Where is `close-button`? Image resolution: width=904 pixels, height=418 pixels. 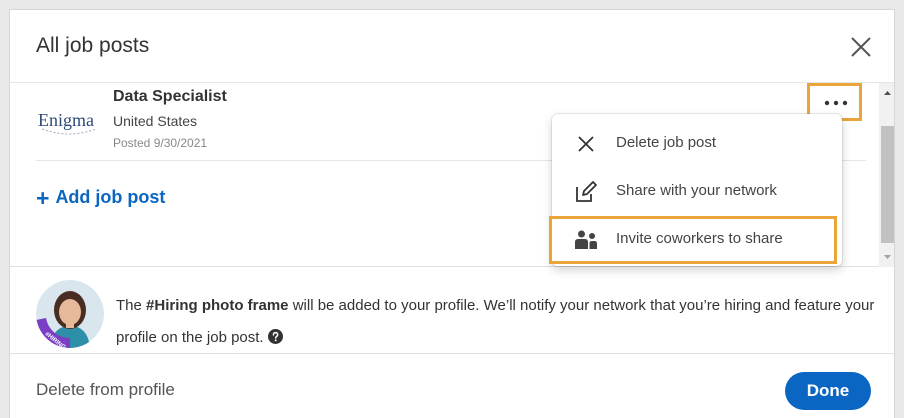
close-button is located at coordinates (861, 47).